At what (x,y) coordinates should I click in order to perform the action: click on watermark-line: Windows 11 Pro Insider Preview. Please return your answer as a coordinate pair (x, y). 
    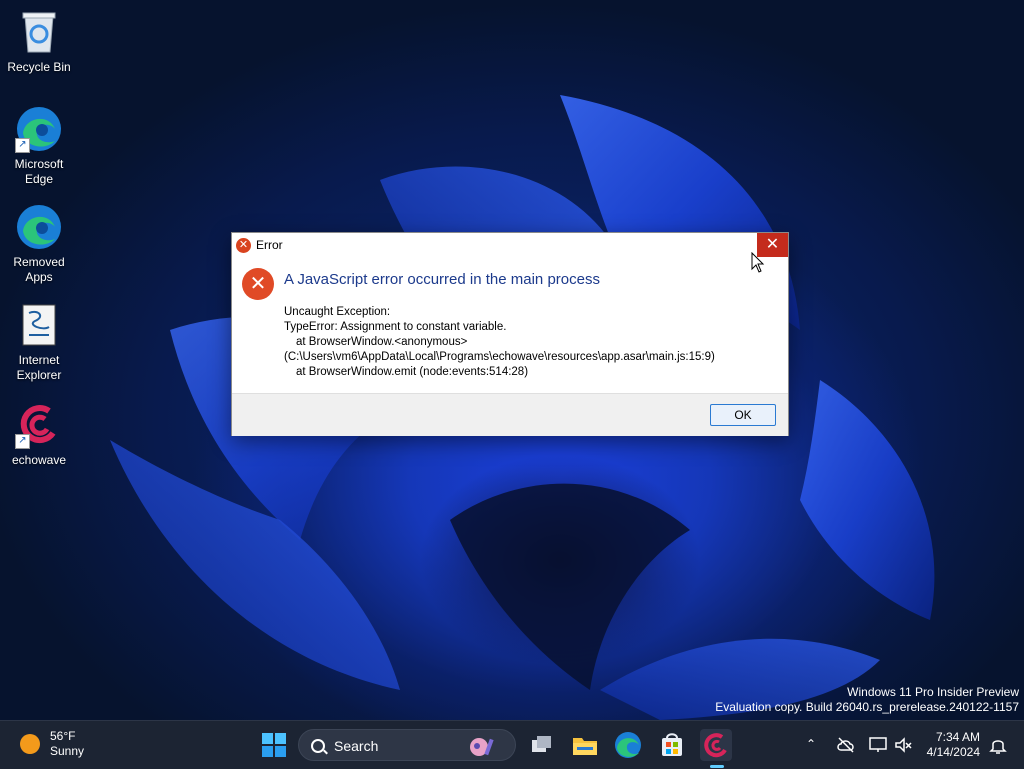
    Looking at the image, I should click on (933, 692).